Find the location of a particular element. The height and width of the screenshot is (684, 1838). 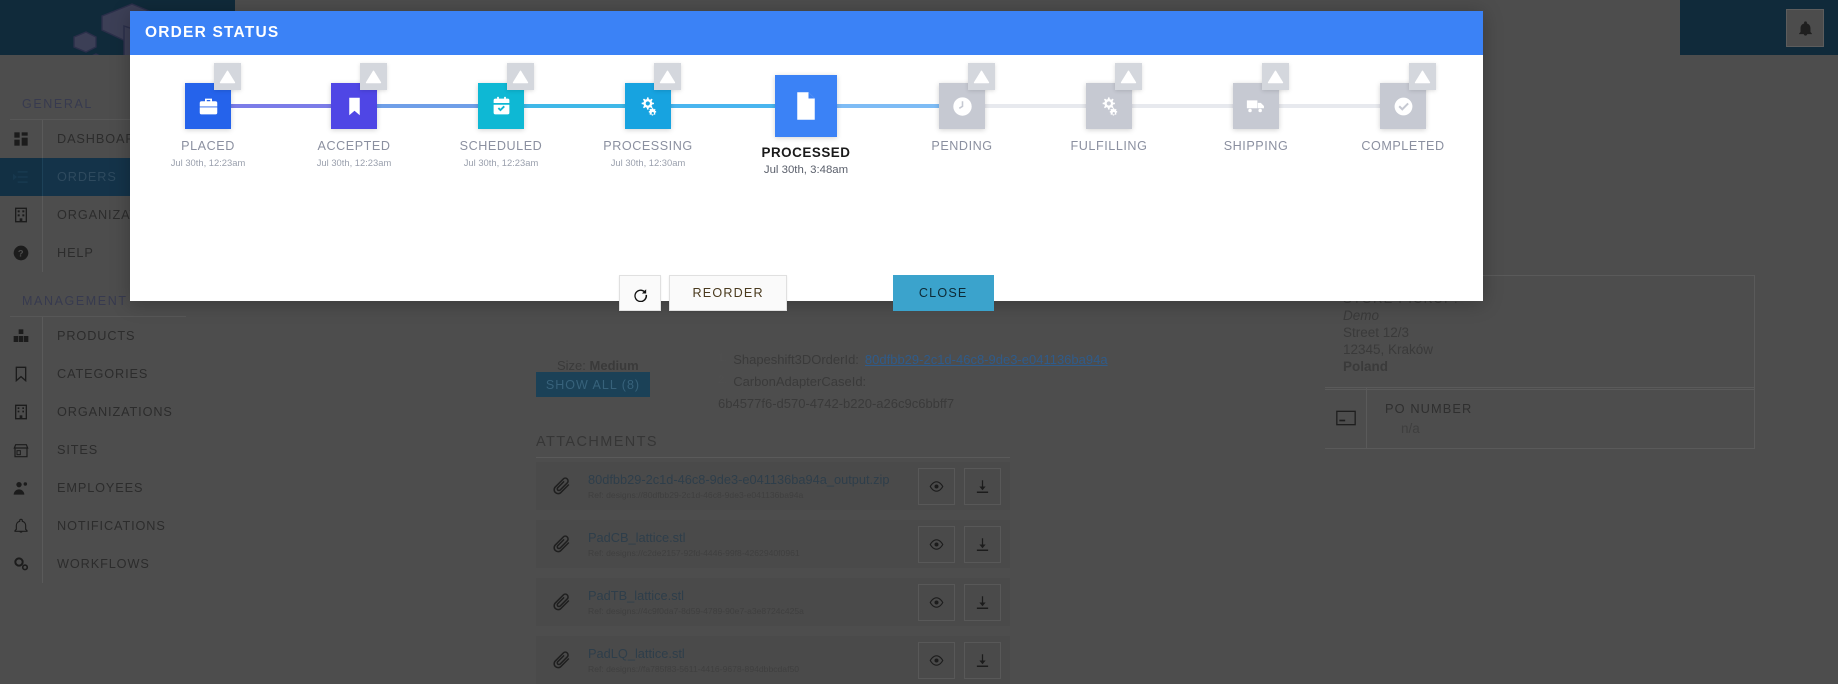

modal-title: ORDER STATUS is located at coordinates (806, 33).